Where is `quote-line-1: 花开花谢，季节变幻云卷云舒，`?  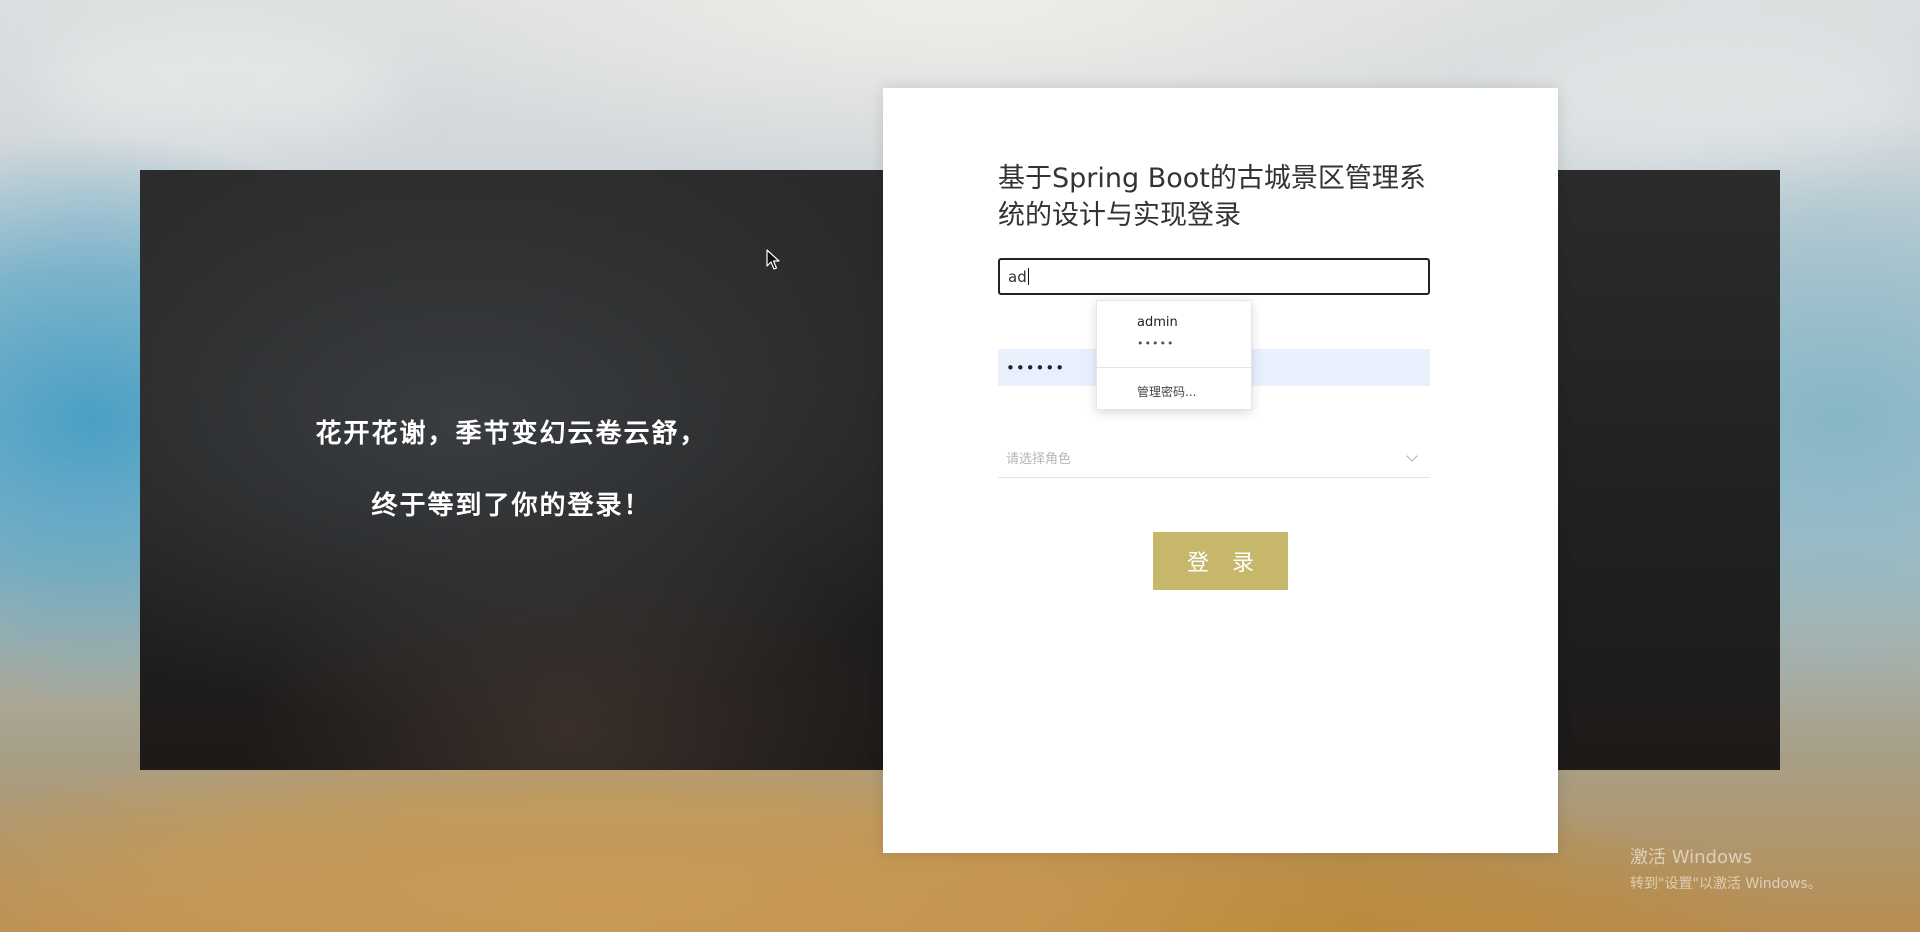
quote-line-1: 花开花谢，季节变幻云卷云舒， is located at coordinates (511, 434).